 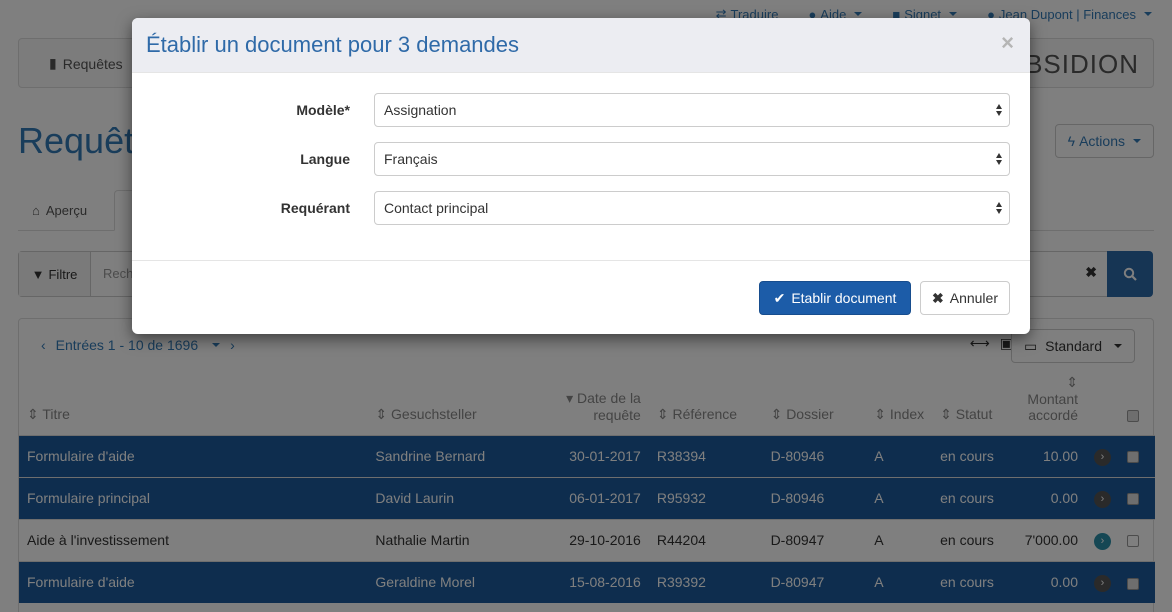 I want to click on cancel-button: ✖ Annuler, so click(x=965, y=298).